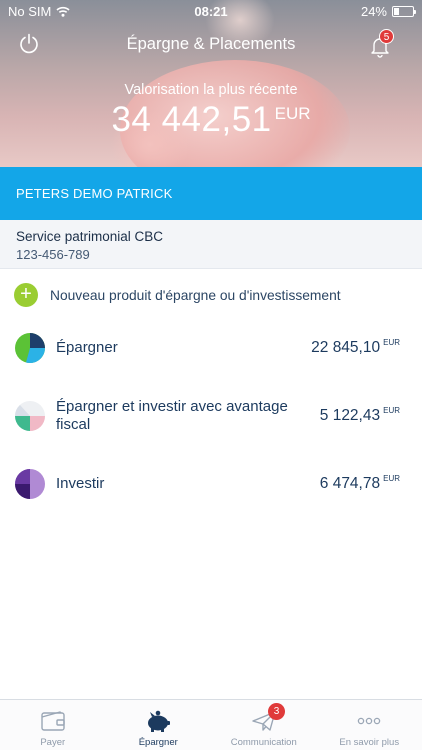  What do you see at coordinates (30, 484) in the screenshot?
I see `invest-pie-icon` at bounding box center [30, 484].